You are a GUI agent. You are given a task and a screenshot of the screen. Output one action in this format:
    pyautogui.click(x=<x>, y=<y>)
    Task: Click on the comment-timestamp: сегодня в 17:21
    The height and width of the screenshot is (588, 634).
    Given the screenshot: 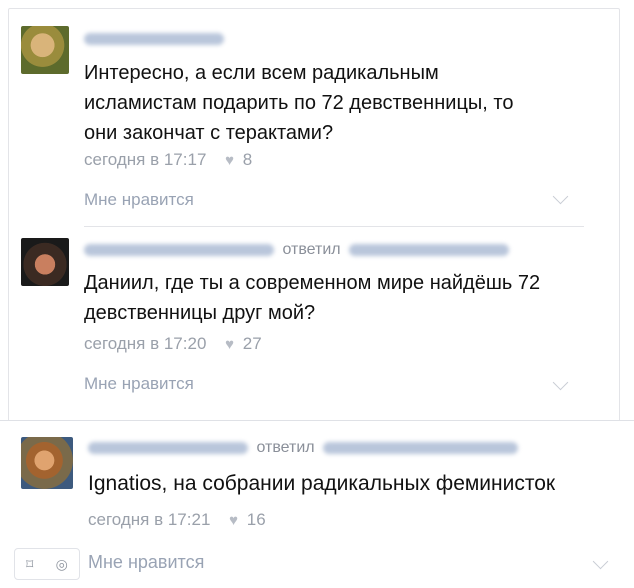 What is the action you would take?
    pyautogui.click(x=149, y=519)
    